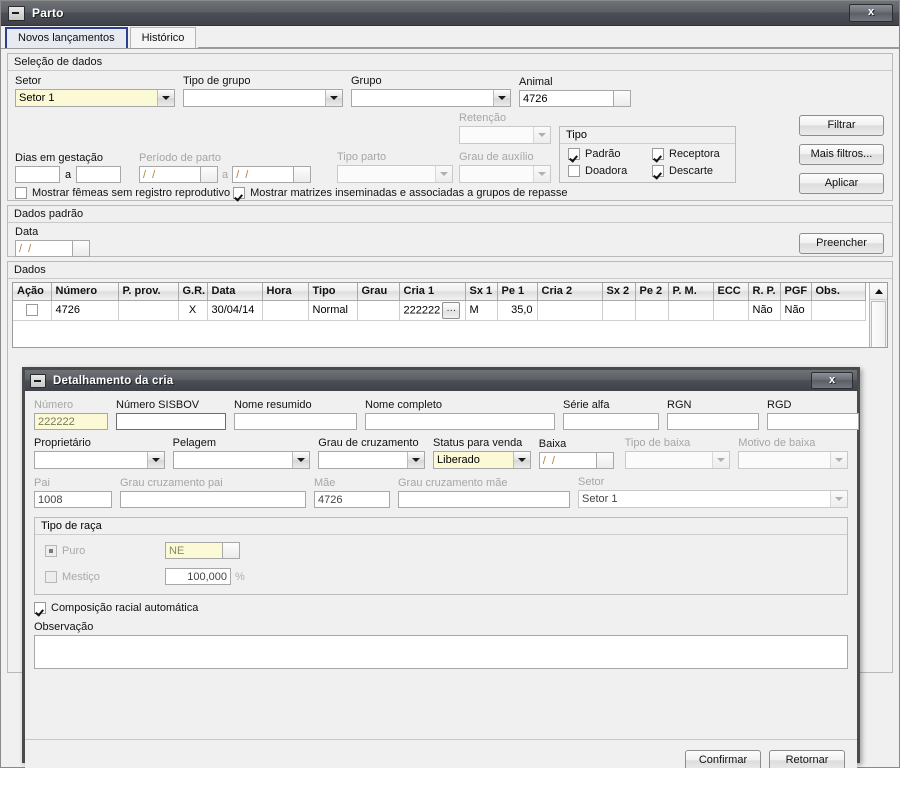  I want to click on cell-gr: X, so click(193, 310).